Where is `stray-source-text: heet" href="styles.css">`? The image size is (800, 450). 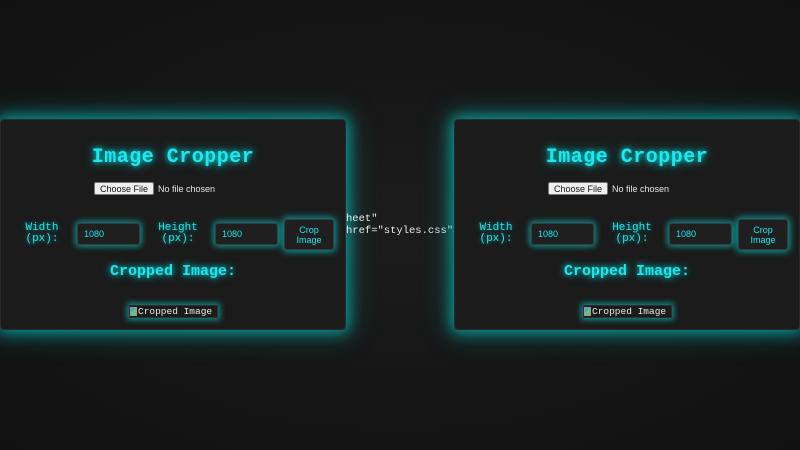
stray-source-text: heet" href="styles.css"> is located at coordinates (402, 225).